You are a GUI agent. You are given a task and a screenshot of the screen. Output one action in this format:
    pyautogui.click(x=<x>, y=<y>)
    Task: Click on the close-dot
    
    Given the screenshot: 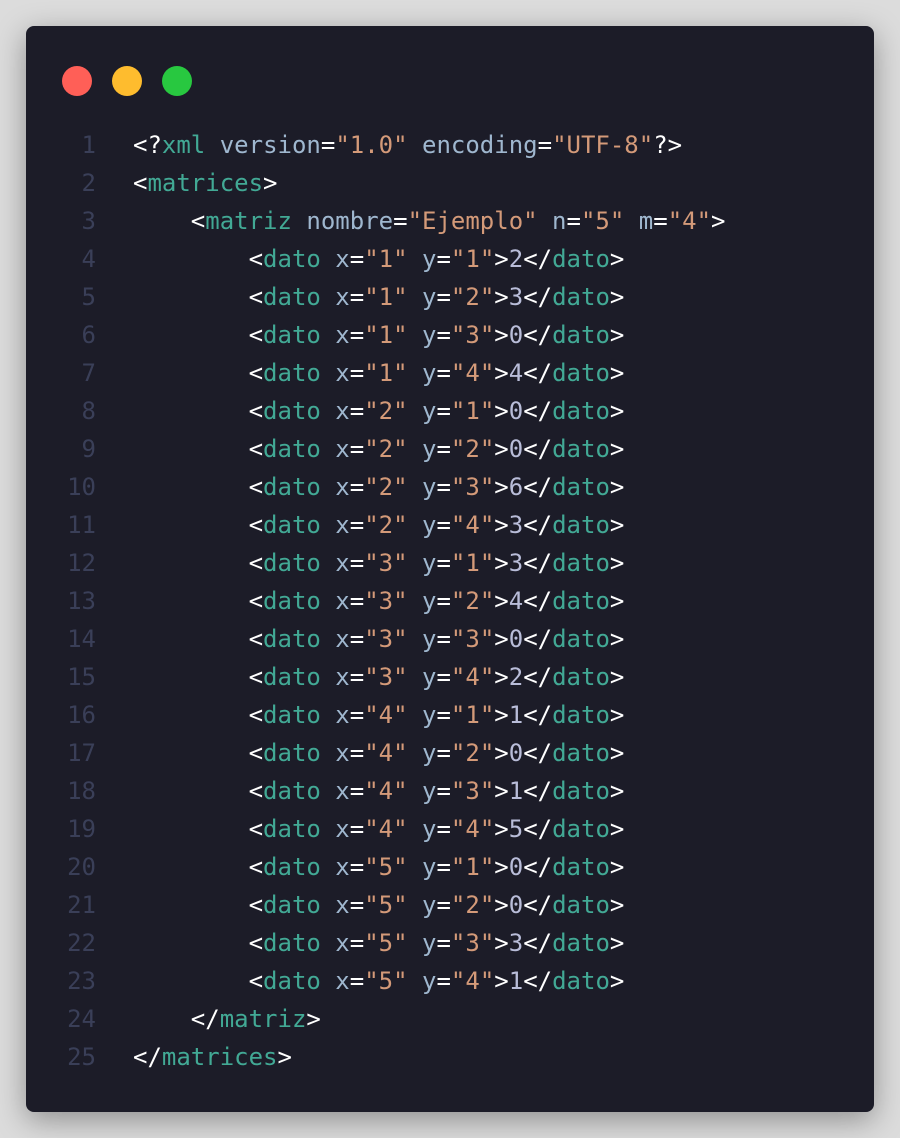 What is the action you would take?
    pyautogui.click(x=77, y=81)
    